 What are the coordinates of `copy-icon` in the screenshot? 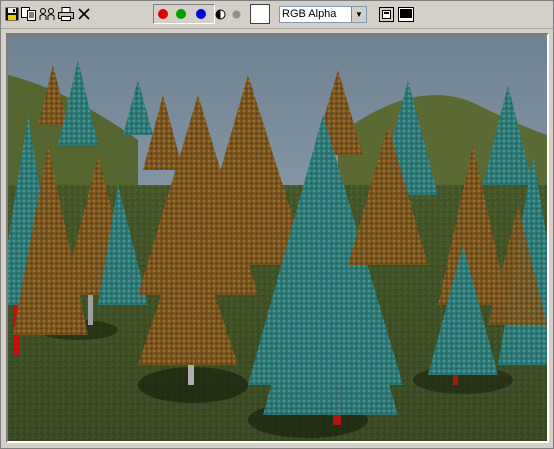 It's located at (29, 14).